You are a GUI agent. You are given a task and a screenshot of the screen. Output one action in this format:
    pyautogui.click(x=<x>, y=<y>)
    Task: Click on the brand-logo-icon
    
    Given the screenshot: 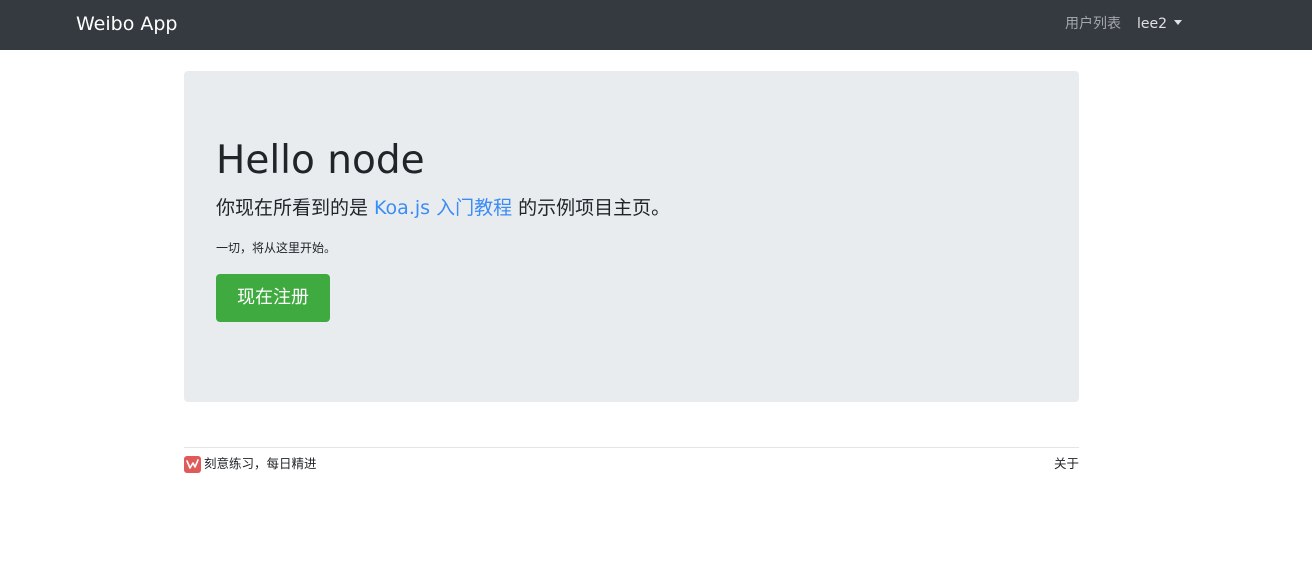 What is the action you would take?
    pyautogui.click(x=192, y=464)
    